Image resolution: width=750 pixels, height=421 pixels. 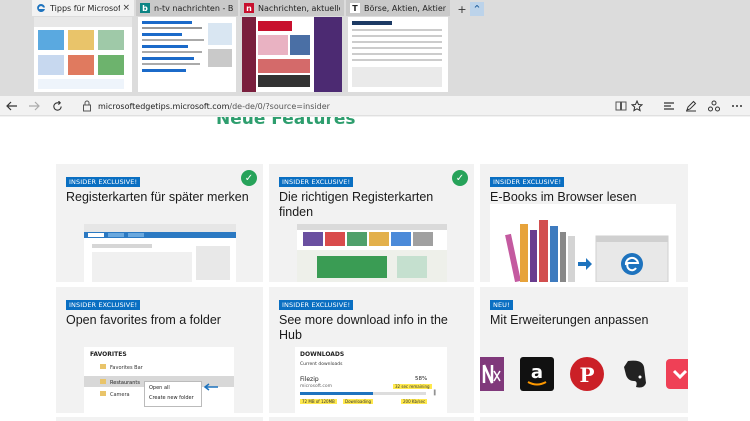 What do you see at coordinates (355, 8) in the screenshot?
I see `teleboerse-favicon-icon: T` at bounding box center [355, 8].